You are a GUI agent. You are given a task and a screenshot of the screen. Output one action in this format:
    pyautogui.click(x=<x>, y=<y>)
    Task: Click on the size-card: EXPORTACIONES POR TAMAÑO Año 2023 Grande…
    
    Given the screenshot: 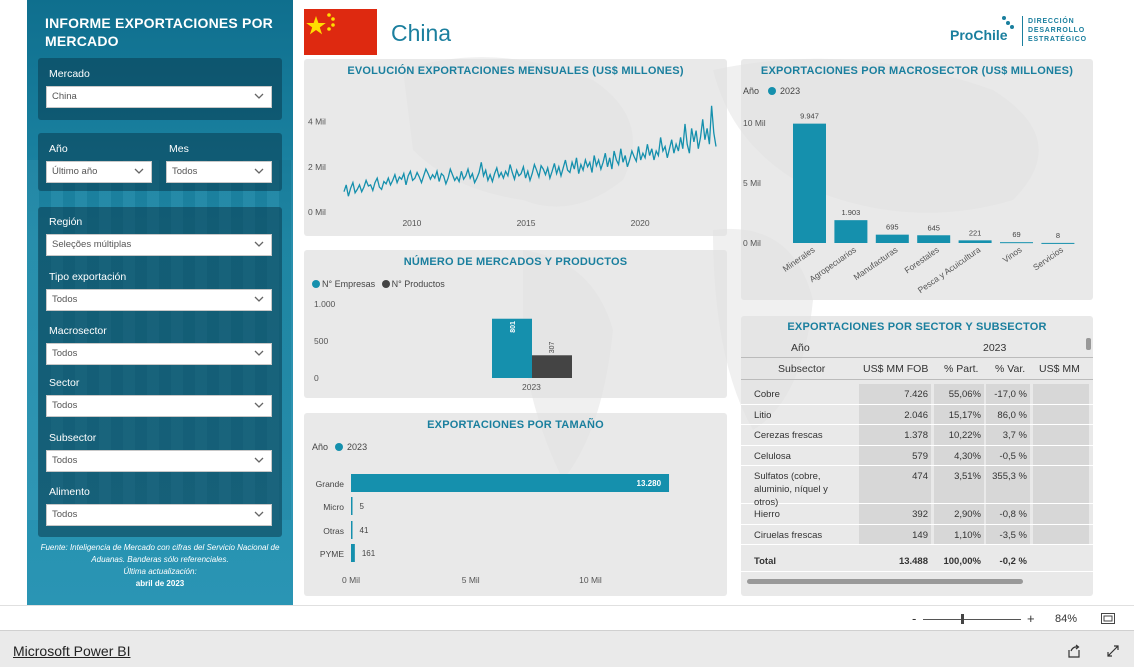 What is the action you would take?
    pyautogui.click(x=515, y=504)
    